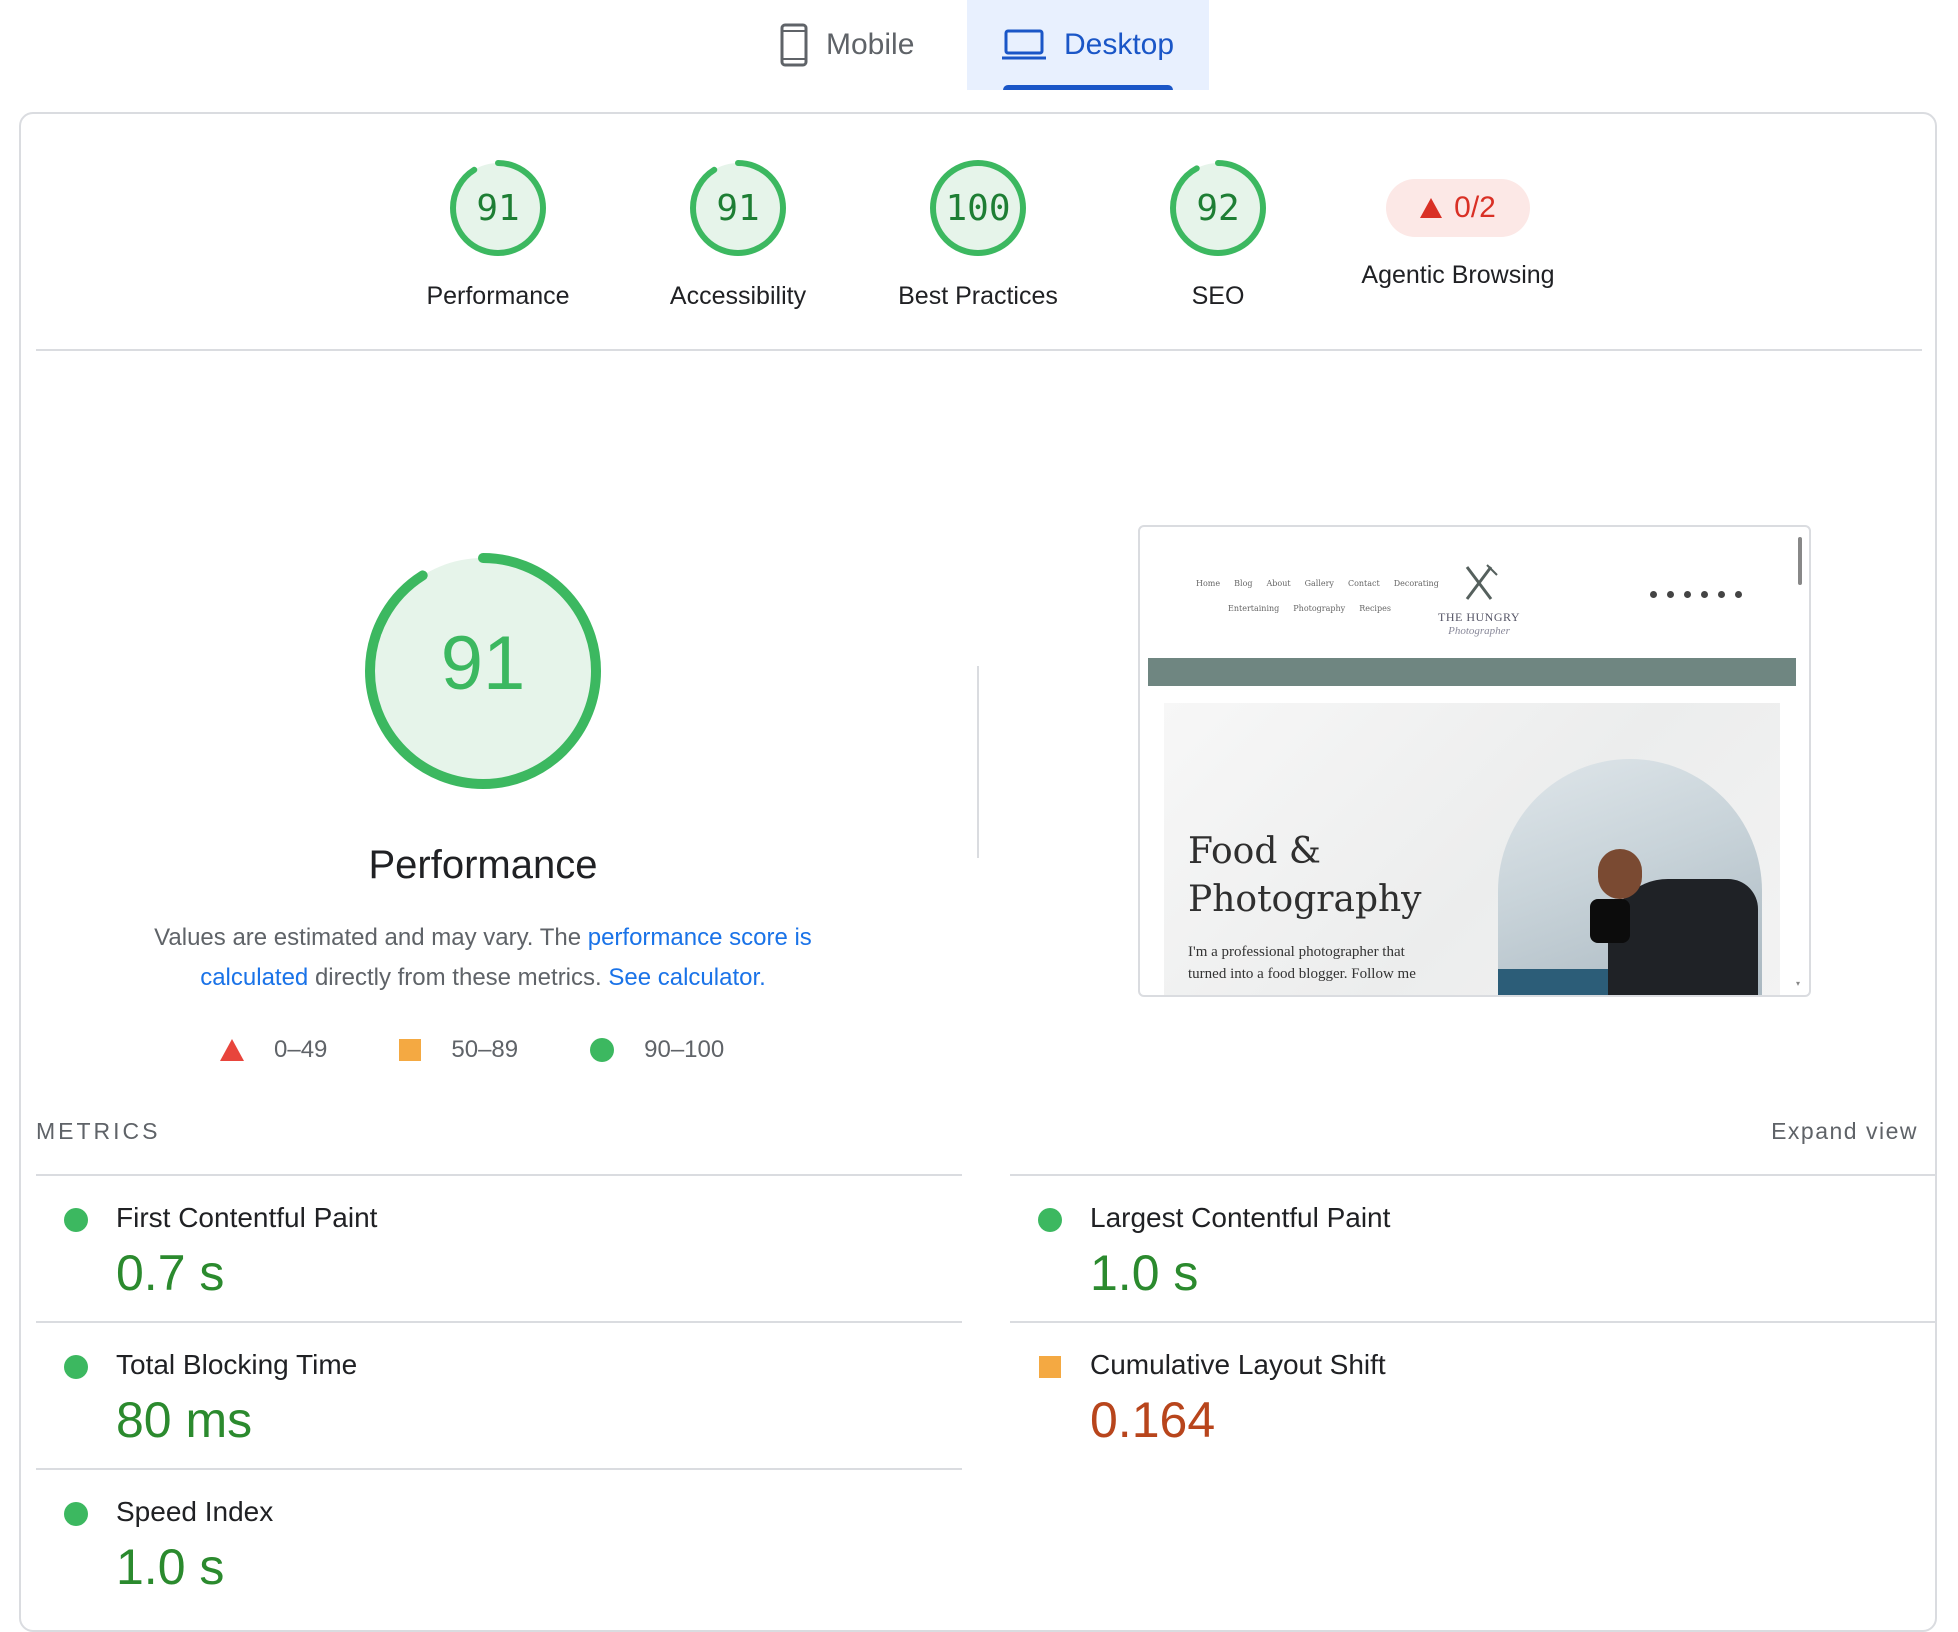 This screenshot has height=1632, width=1958. Describe the element at coordinates (794, 45) in the screenshot. I see `phone-icon` at that location.